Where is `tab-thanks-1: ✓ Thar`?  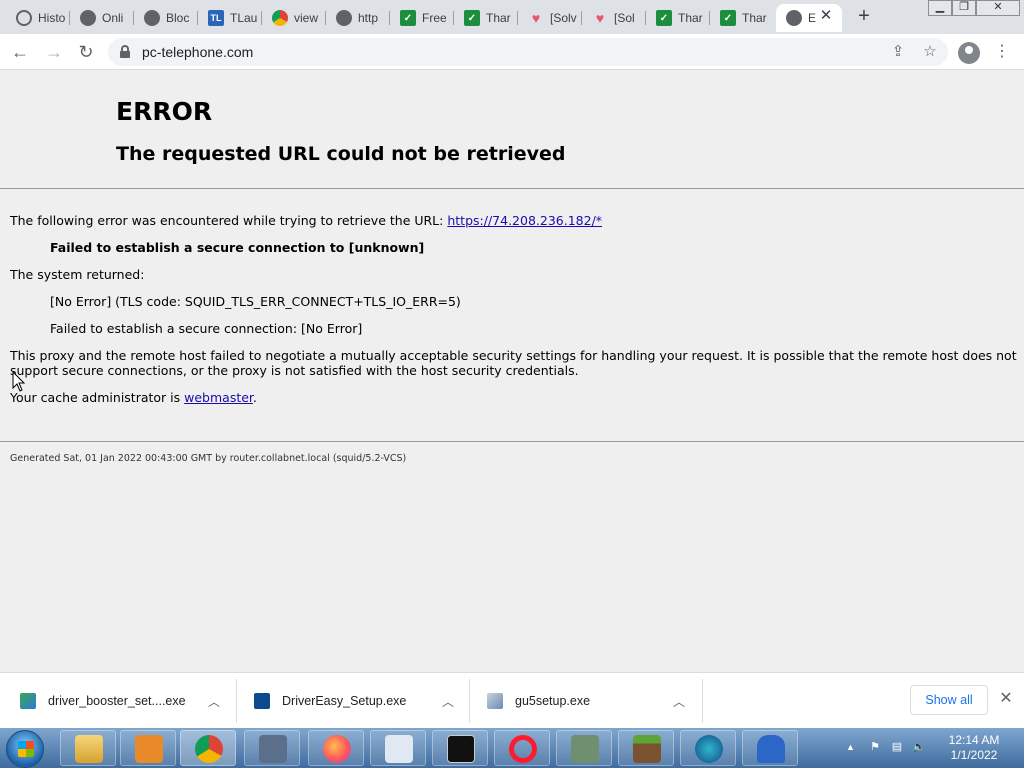
tab-thanks-1: ✓ Thar is located at coordinates (486, 18).